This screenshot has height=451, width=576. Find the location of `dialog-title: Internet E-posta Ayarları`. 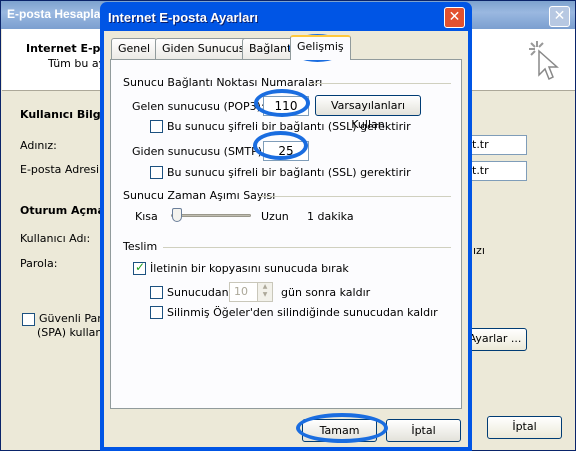

dialog-title: Internet E-posta Ayarları is located at coordinates (183, 17).